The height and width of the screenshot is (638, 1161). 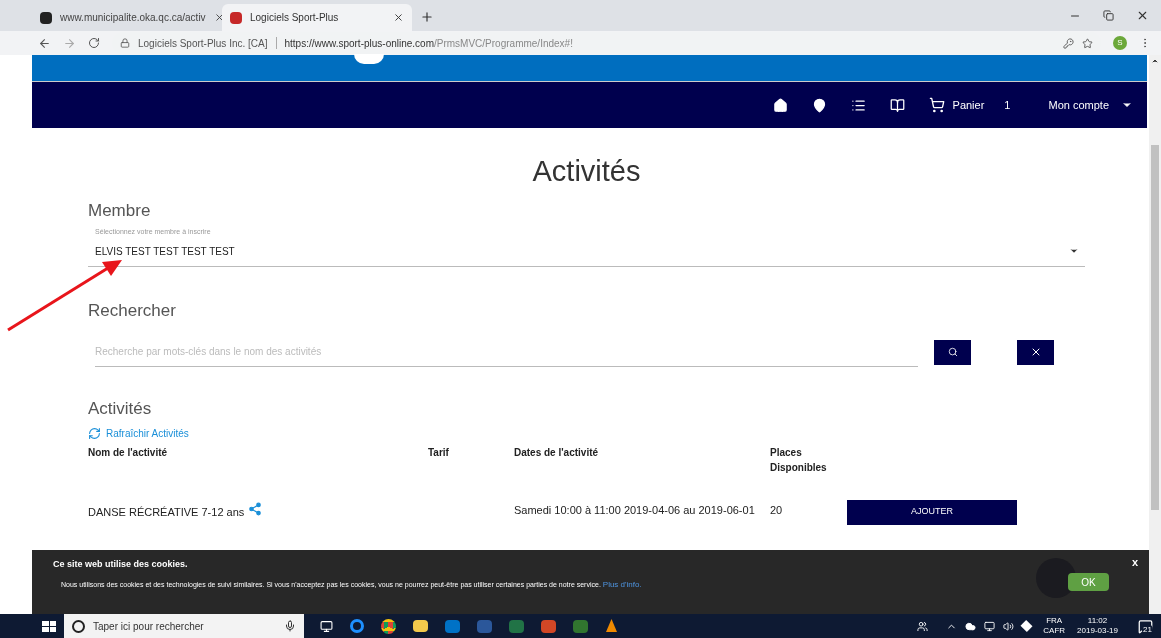 What do you see at coordinates (1087, 43) in the screenshot?
I see `star-icon` at bounding box center [1087, 43].